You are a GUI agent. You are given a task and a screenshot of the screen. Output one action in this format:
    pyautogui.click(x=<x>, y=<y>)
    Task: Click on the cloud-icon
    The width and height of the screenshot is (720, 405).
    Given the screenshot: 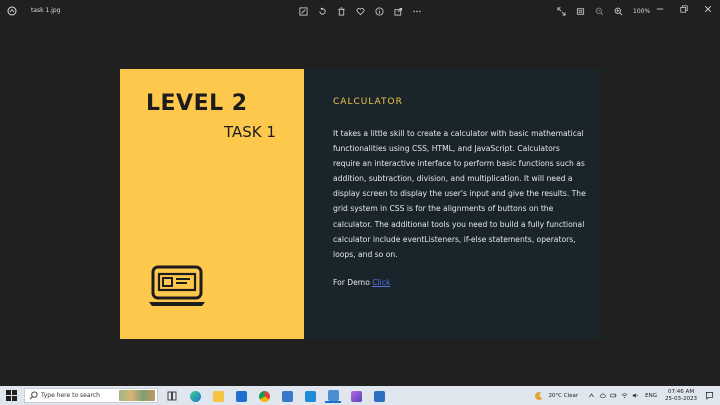 What is the action you would take?
    pyautogui.click(x=602, y=395)
    